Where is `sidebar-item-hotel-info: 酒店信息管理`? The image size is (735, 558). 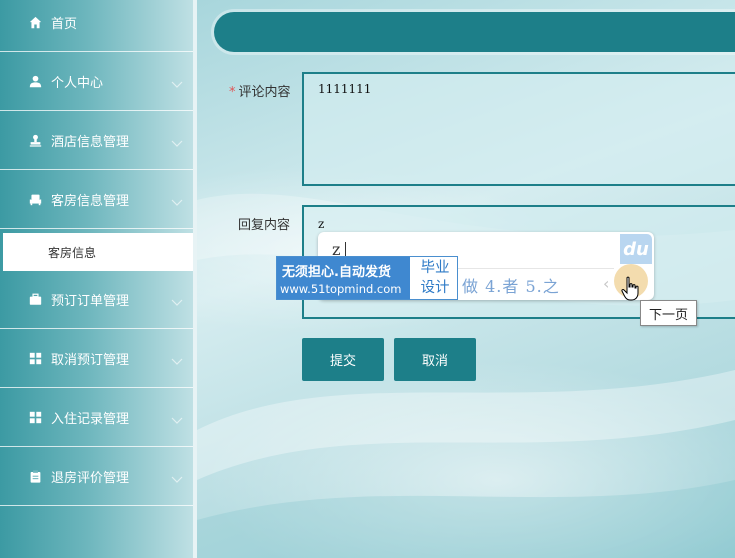
sidebar-item-hotel-info: 酒店信息管理 is located at coordinates (96, 141).